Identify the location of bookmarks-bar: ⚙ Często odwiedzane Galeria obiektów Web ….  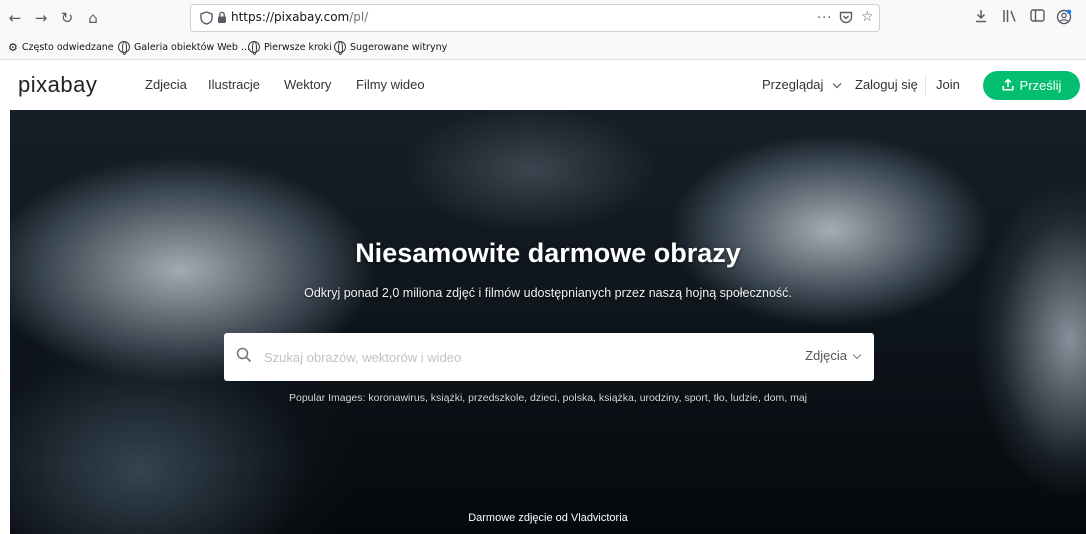
(543, 48).